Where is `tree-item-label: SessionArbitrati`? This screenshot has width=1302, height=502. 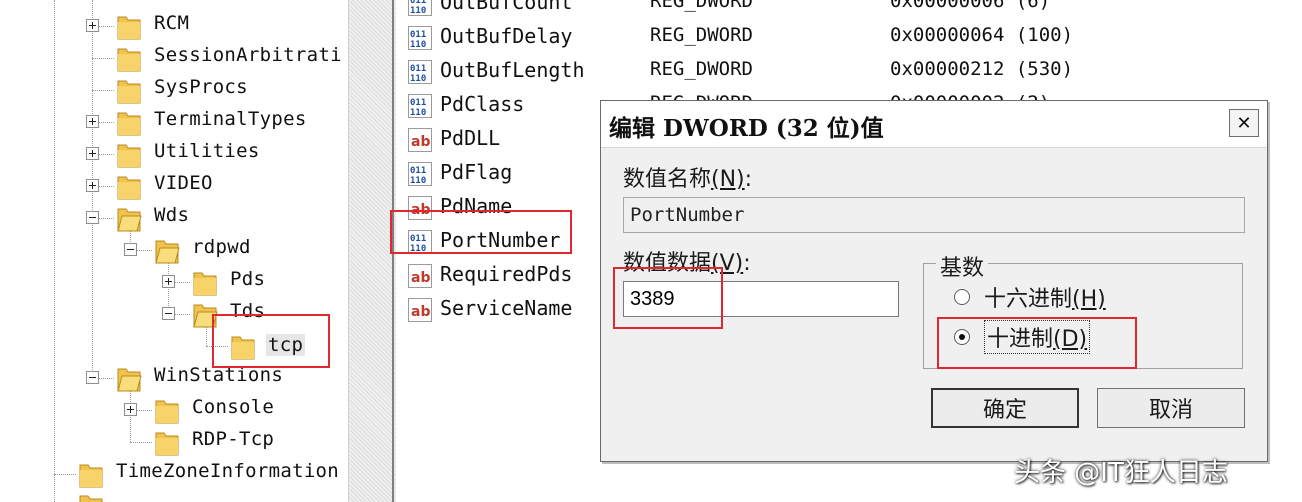 tree-item-label: SessionArbitrati is located at coordinates (248, 55).